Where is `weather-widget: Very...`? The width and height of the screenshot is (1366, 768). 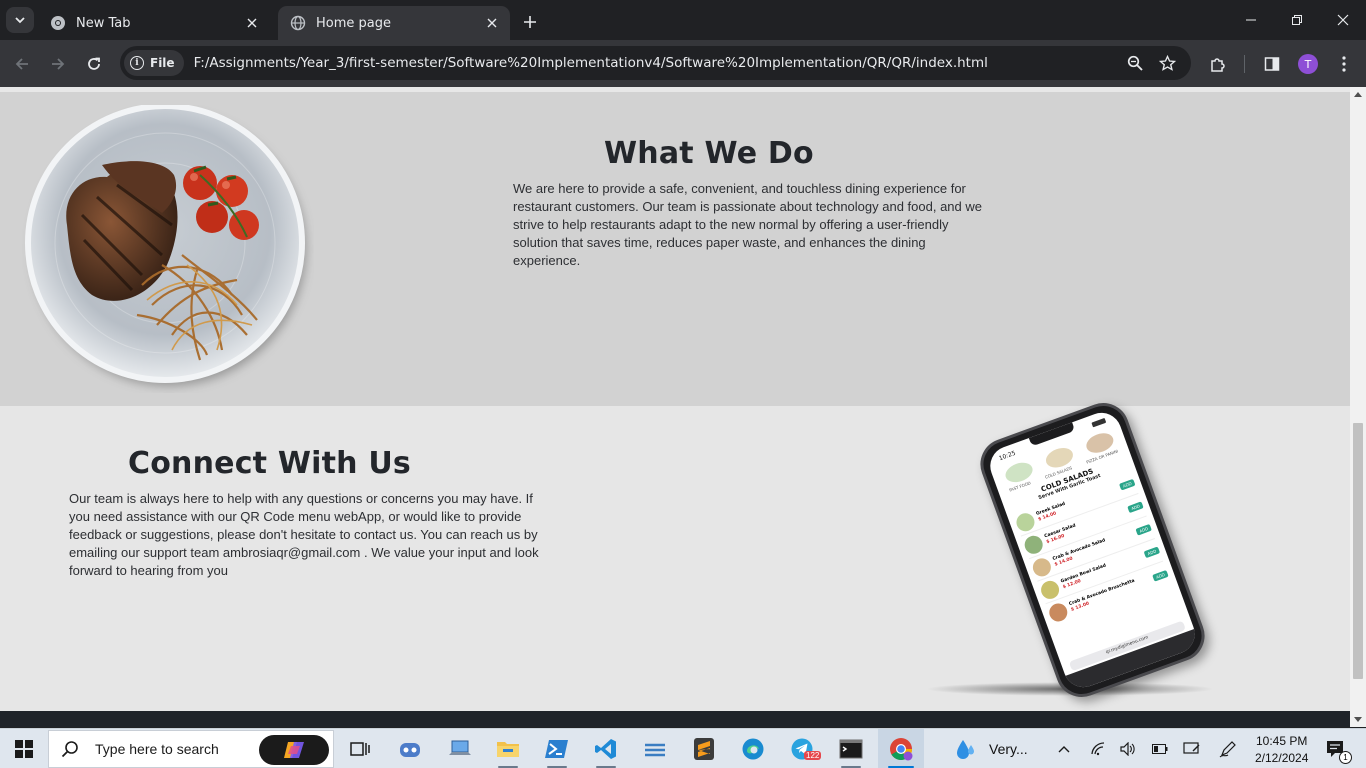
weather-widget: Very... is located at coordinates (995, 748).